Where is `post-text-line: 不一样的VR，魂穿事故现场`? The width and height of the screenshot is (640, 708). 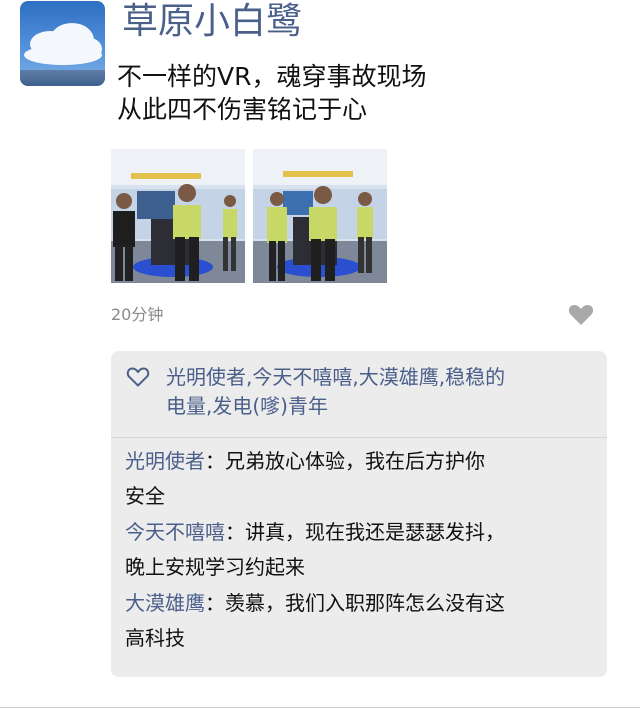 post-text-line: 不一样的VR，魂穿事故现场 is located at coordinates (272, 76).